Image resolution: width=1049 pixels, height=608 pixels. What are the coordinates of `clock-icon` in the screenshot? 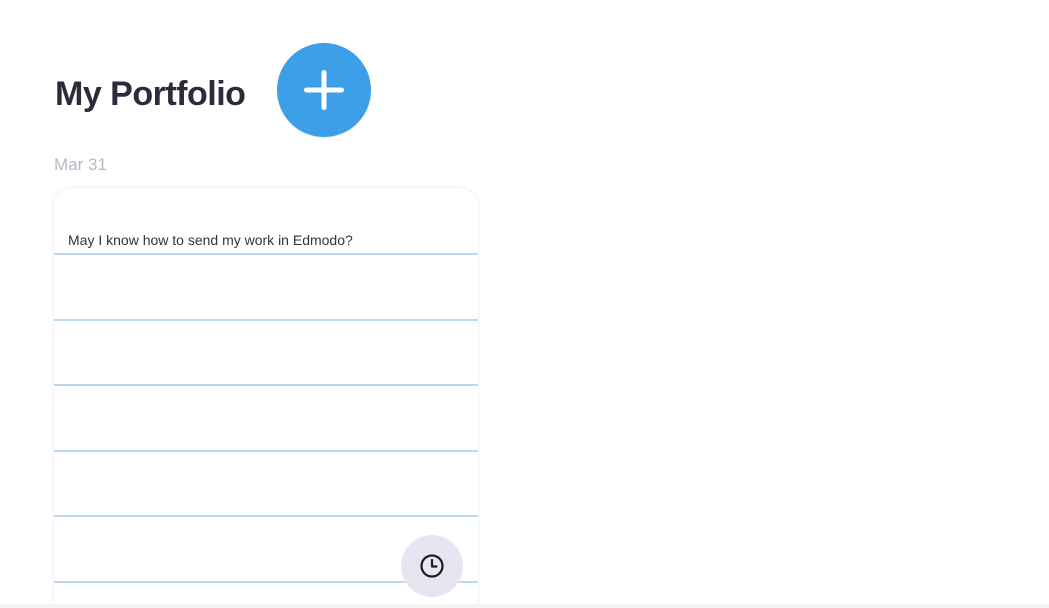 It's located at (432, 566).